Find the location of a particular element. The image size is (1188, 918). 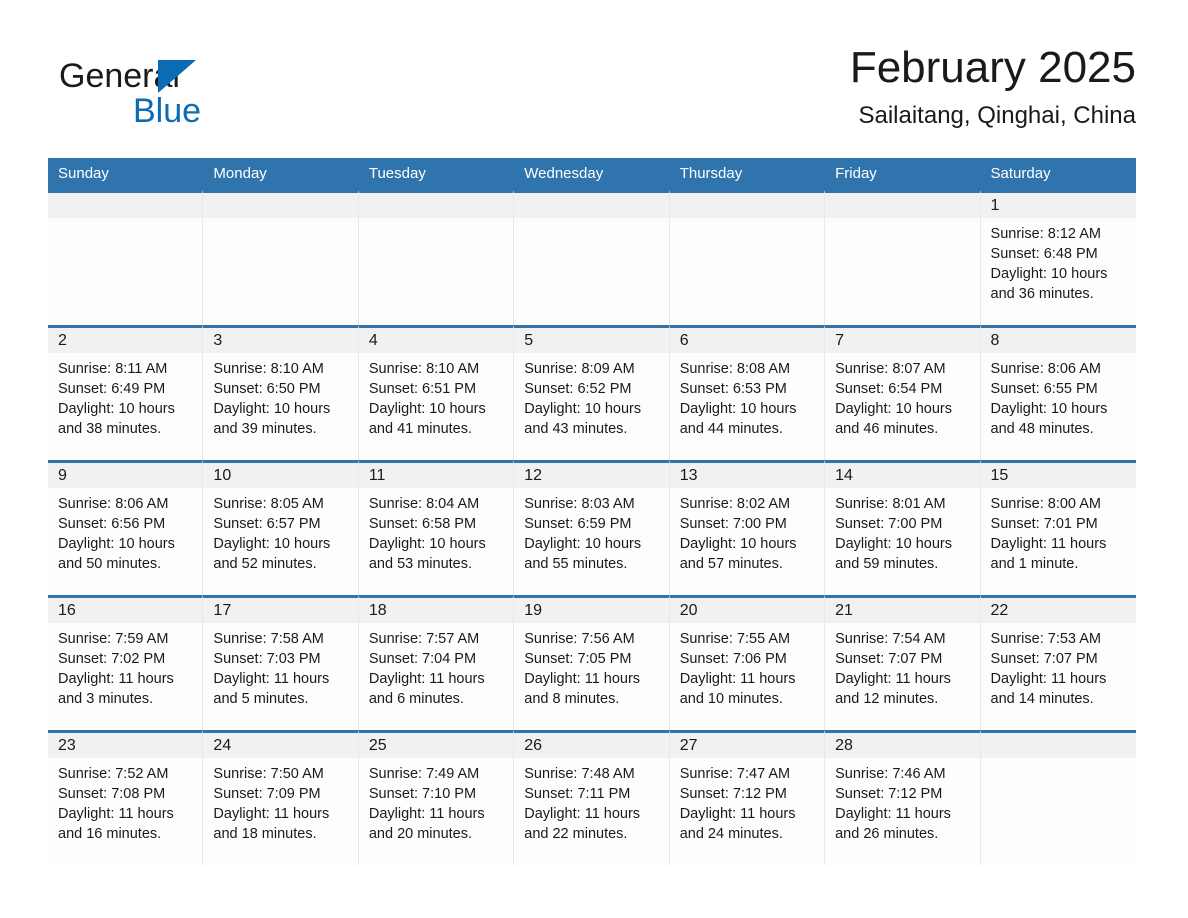

sunrise-text: Sunrise: 7:55 AM is located at coordinates (735, 639).